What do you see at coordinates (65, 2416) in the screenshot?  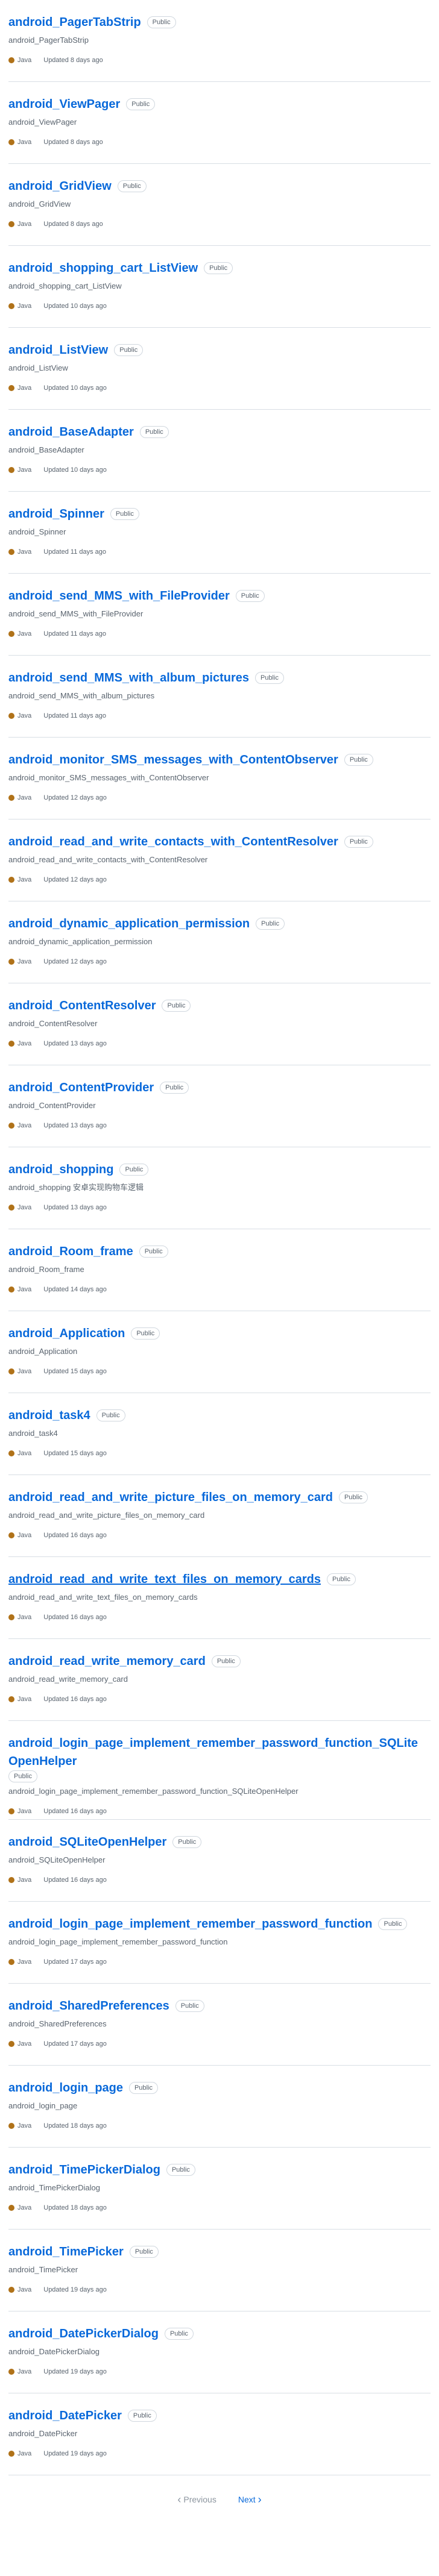 I see `repository-name-link: android_DatePicker` at bounding box center [65, 2416].